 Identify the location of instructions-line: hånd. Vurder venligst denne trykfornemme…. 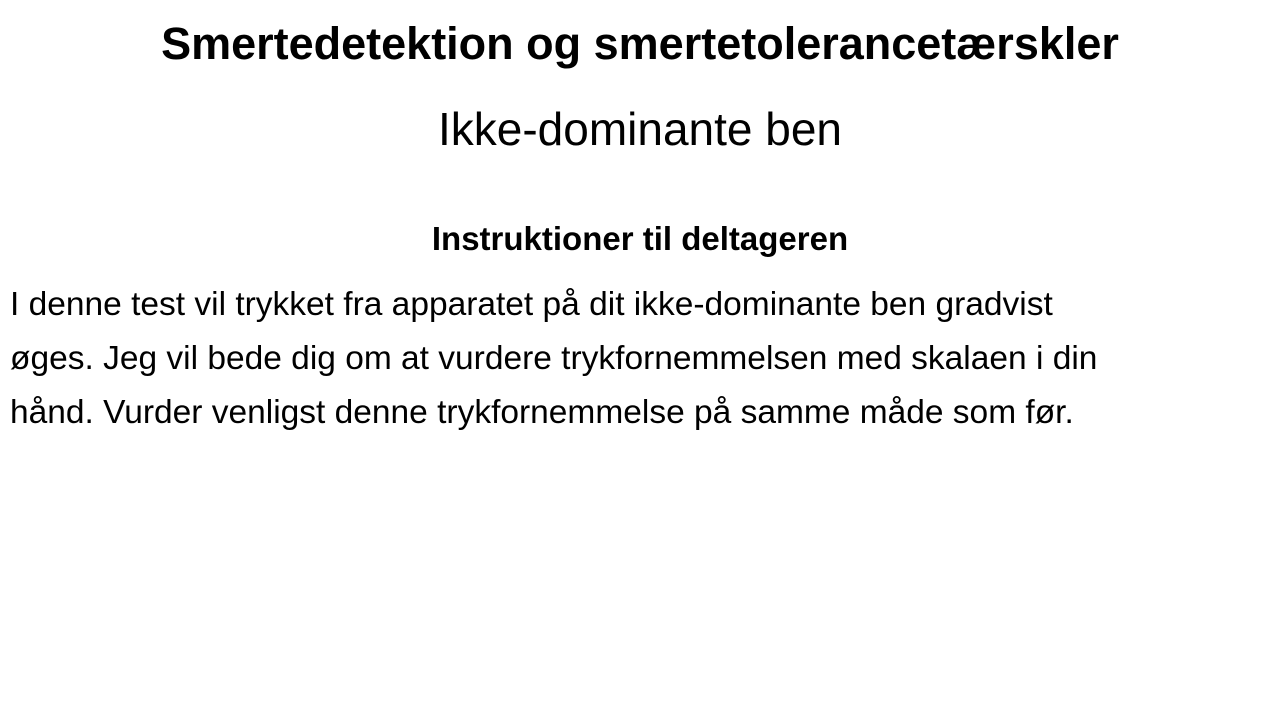
(542, 412).